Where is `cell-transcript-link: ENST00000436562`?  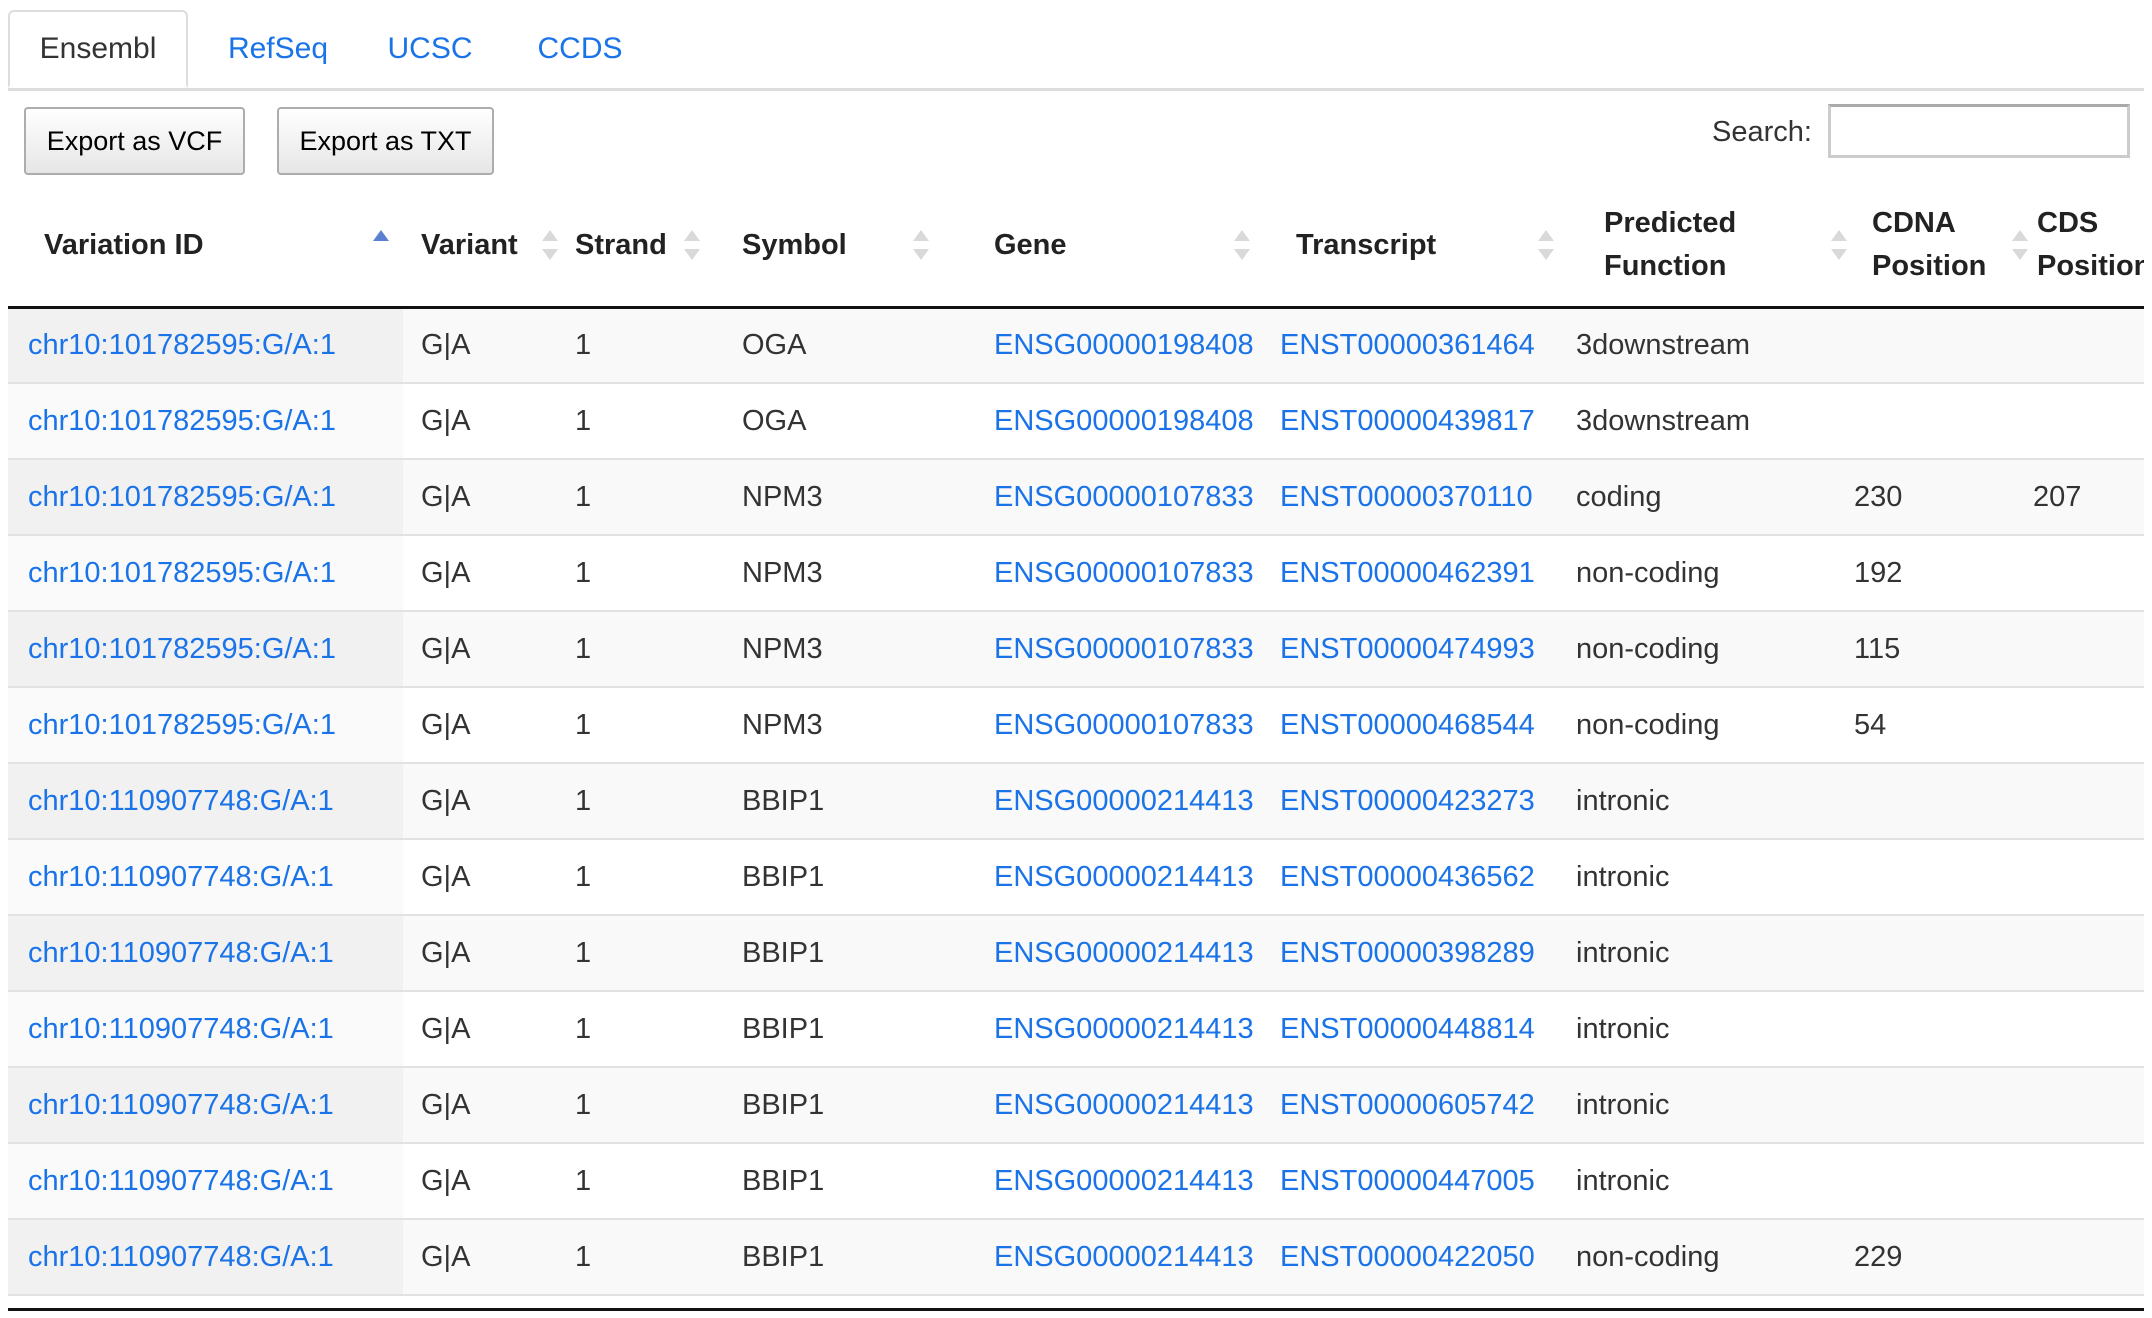
cell-transcript-link: ENST00000436562 is located at coordinates (1407, 877).